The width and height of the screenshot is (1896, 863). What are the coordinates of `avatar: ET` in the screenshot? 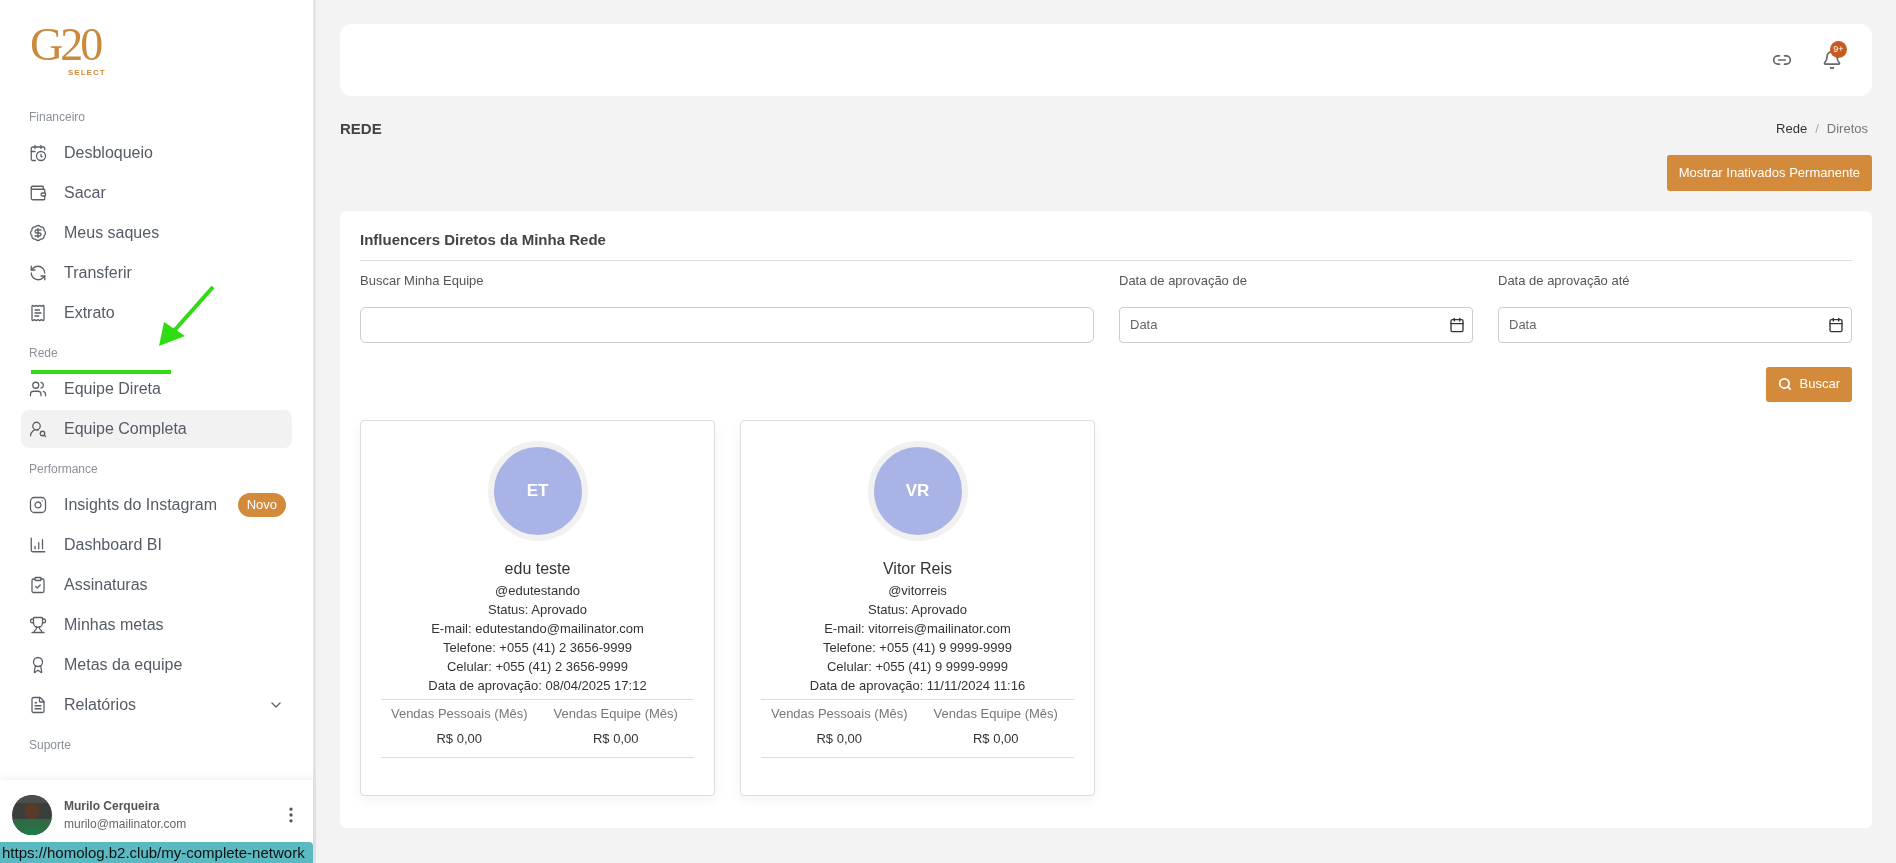 It's located at (537, 490).